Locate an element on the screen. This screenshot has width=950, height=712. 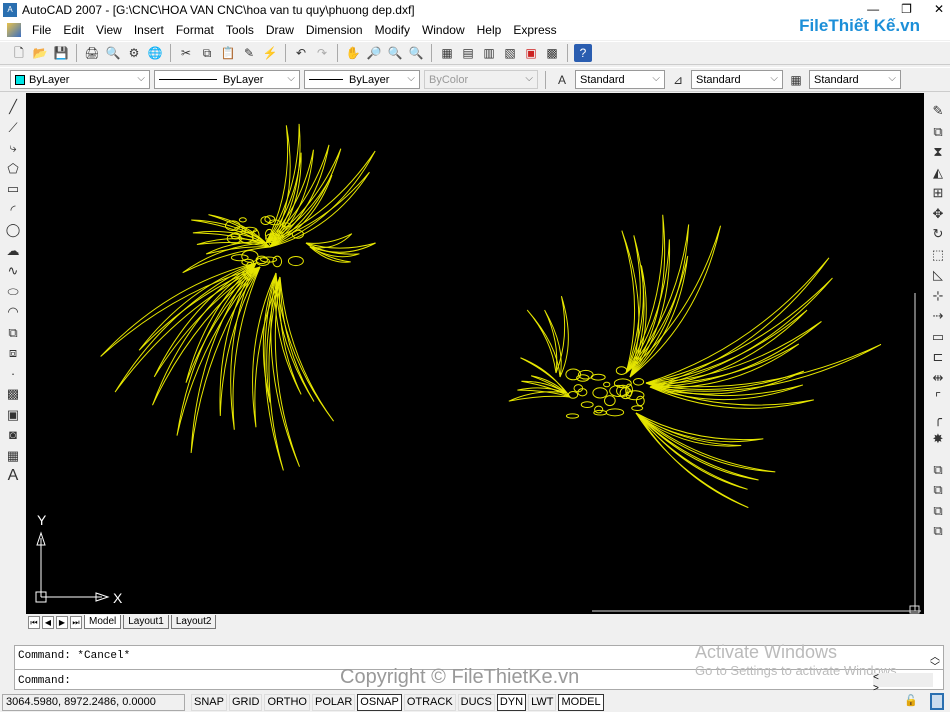
first-tab-button: ⏮ is located at coordinates (34, 622).